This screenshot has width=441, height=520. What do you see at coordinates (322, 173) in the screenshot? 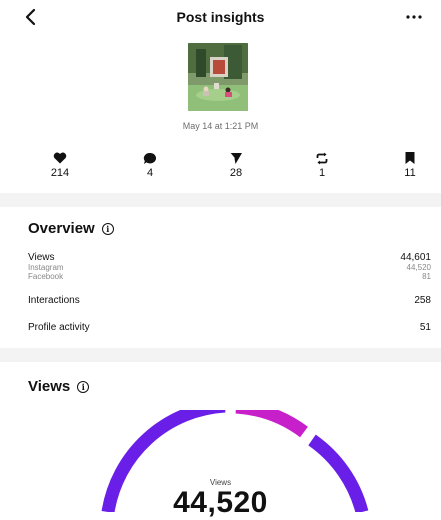
I see `reposts-count: 1` at bounding box center [322, 173].